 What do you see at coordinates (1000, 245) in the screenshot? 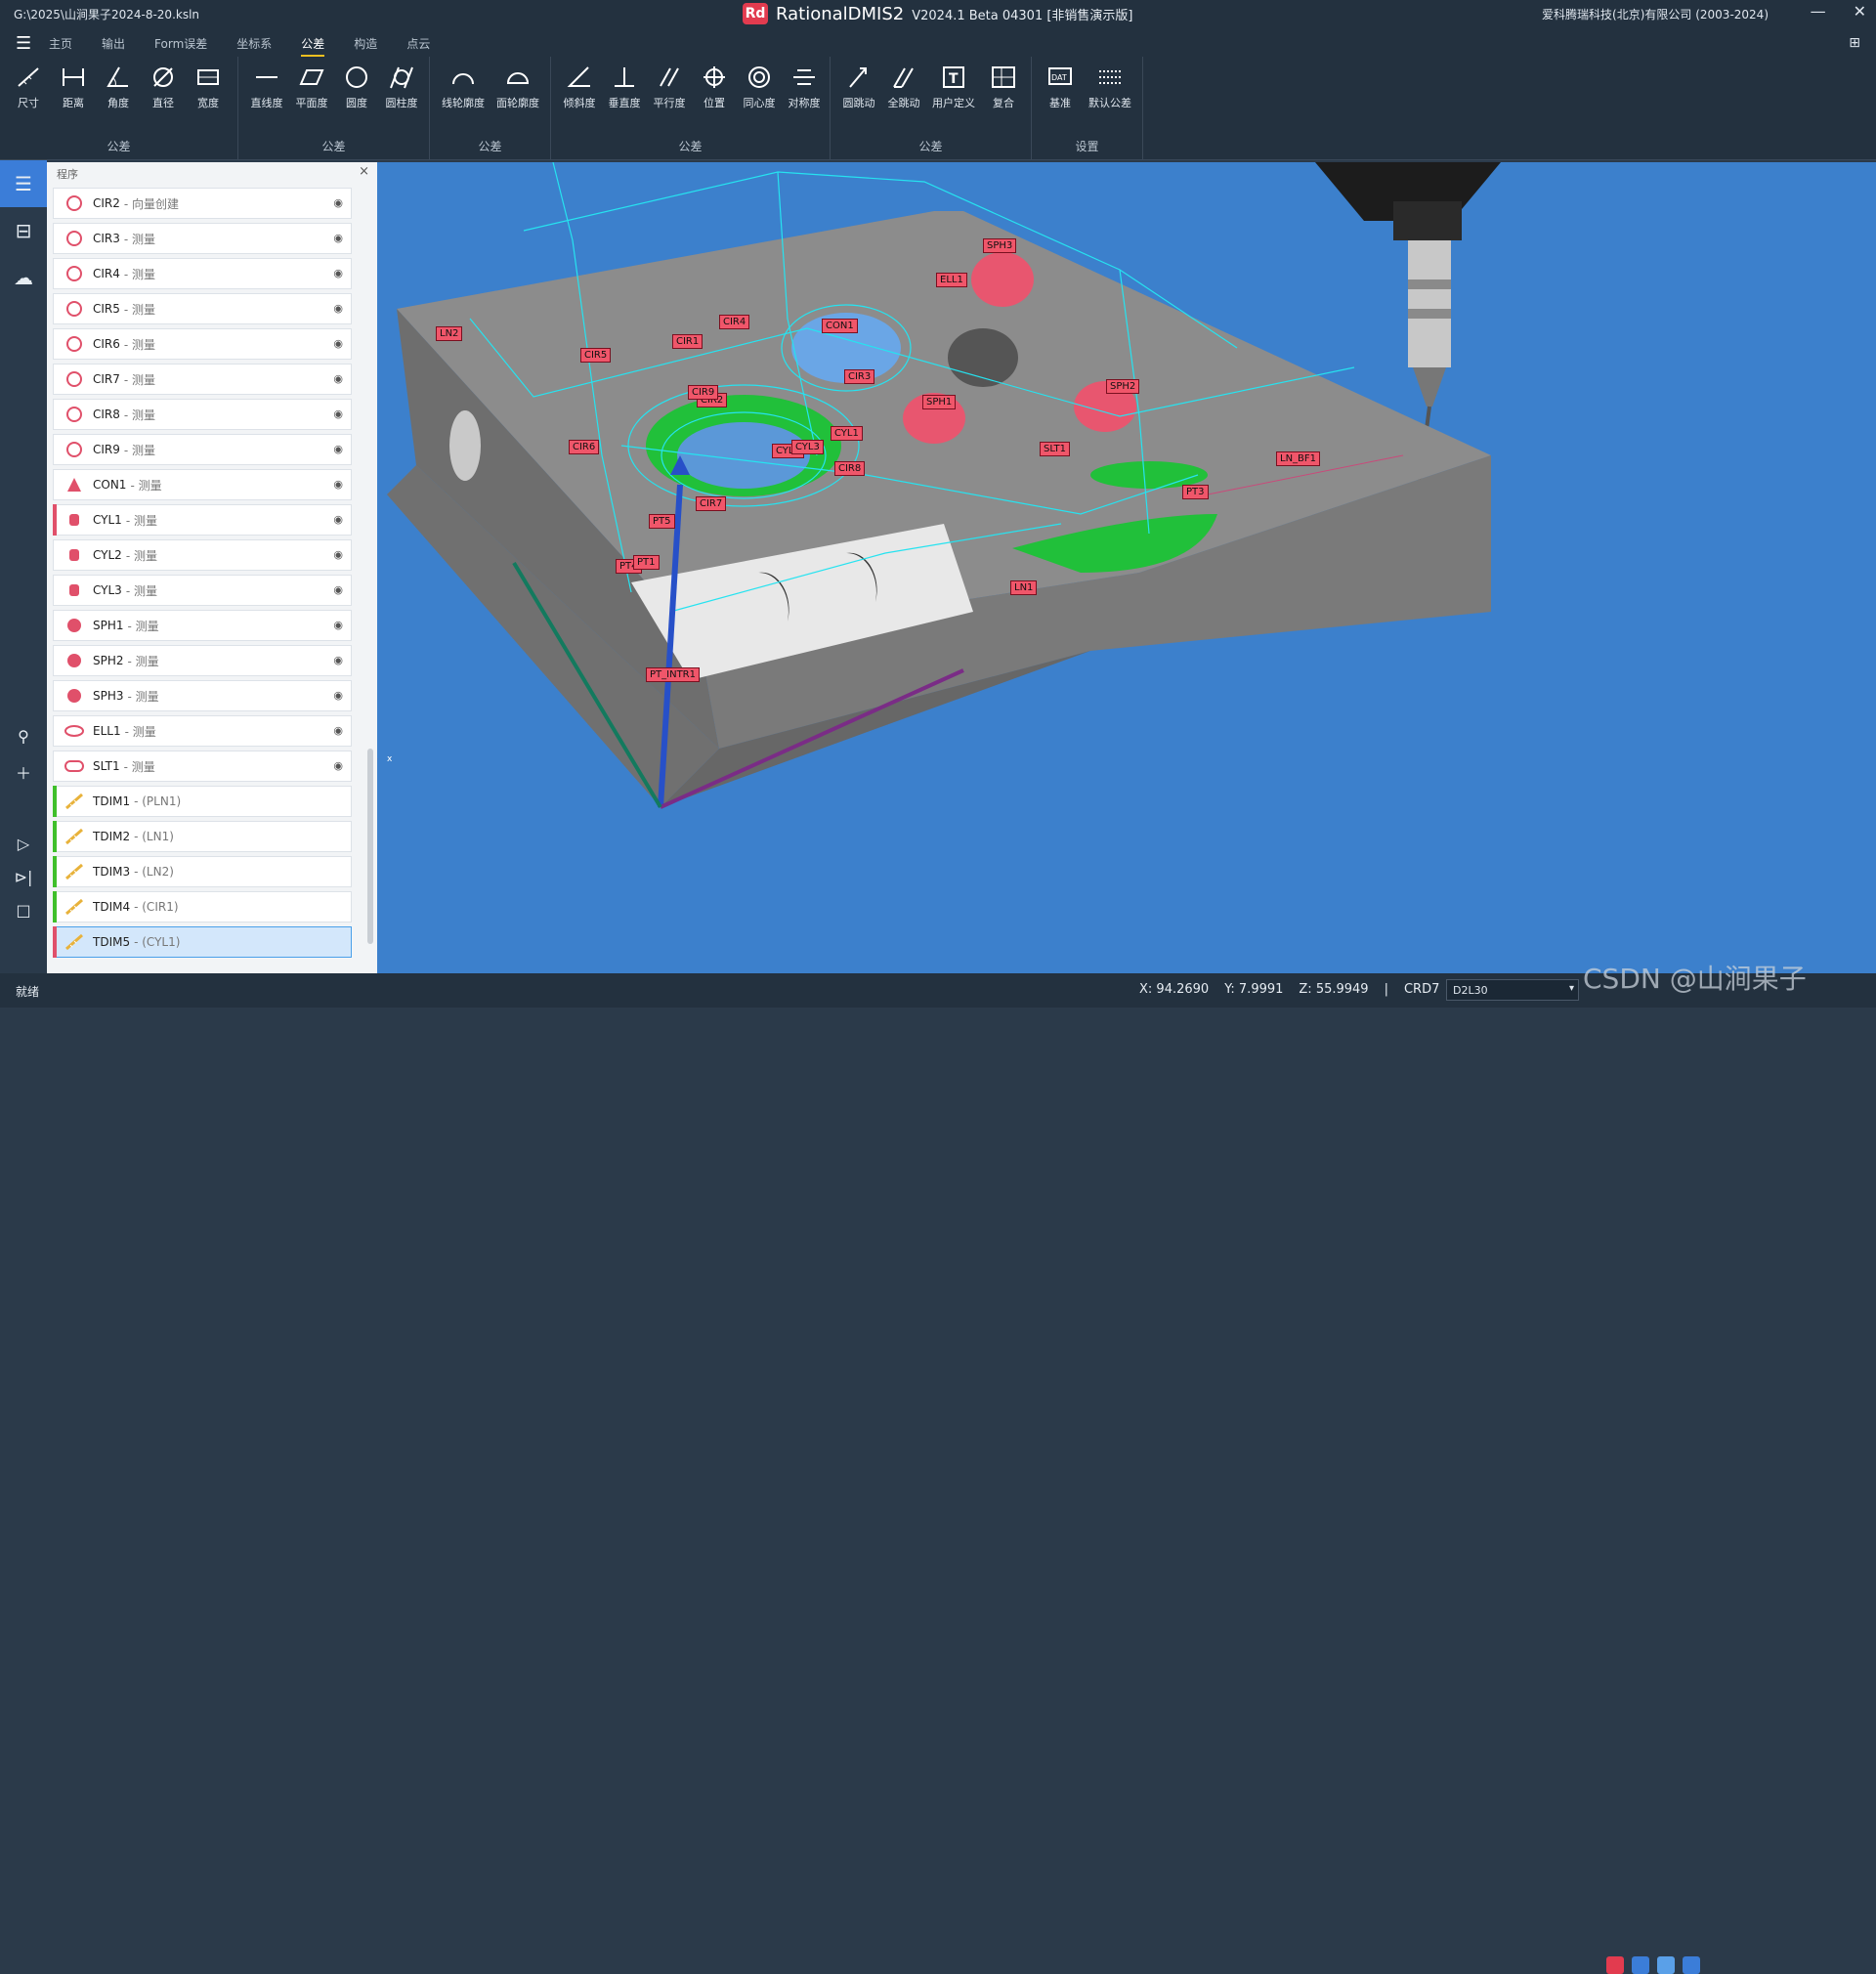
I see `feature-label: SPH3` at bounding box center [1000, 245].